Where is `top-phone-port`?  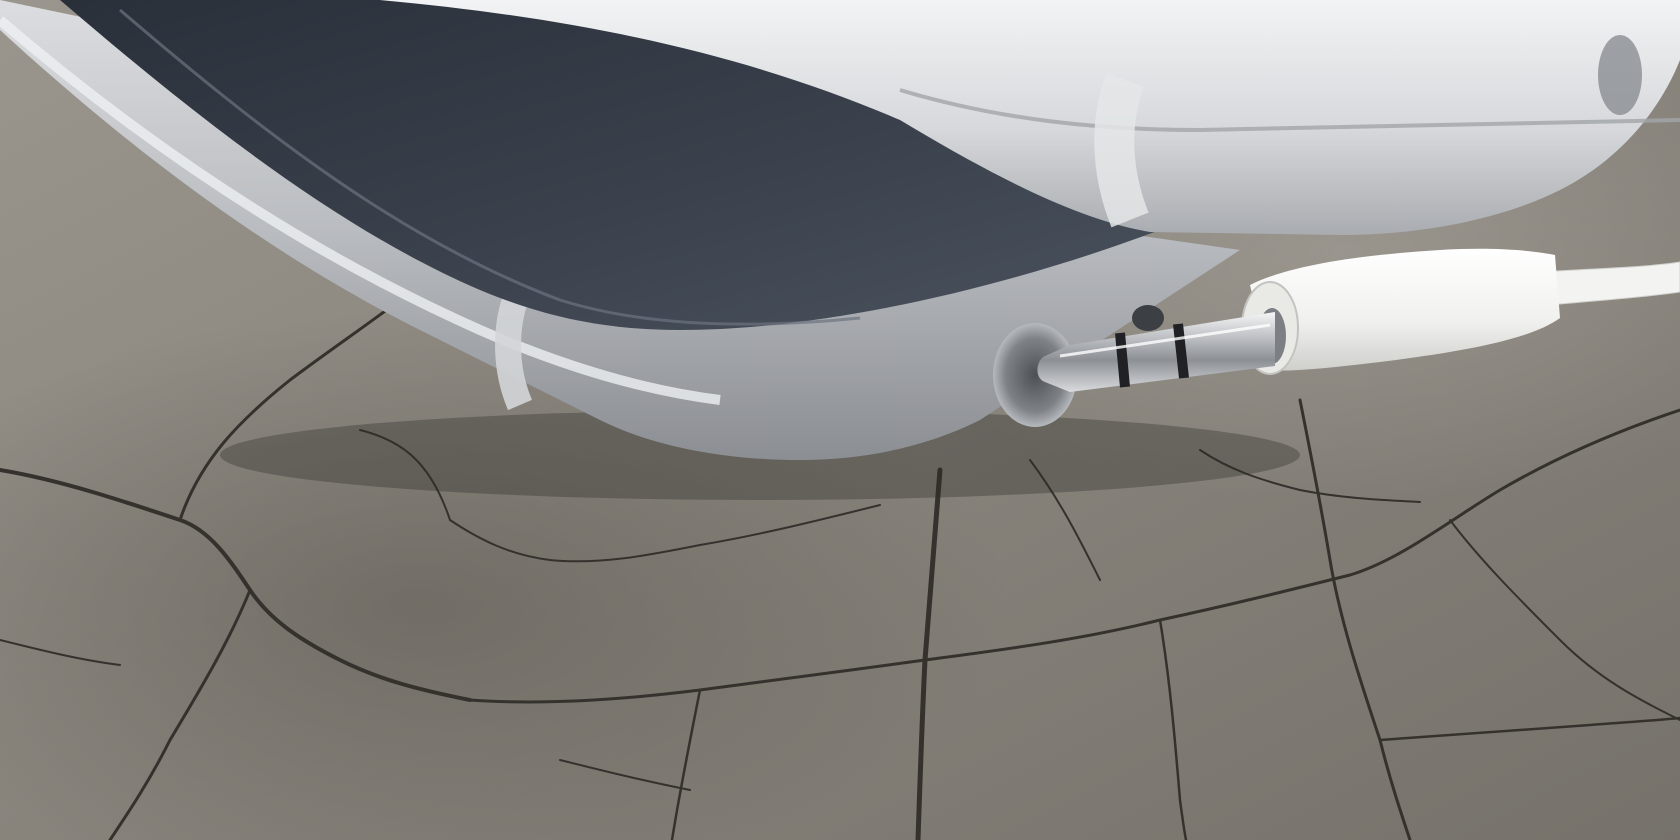
top-phone-port is located at coordinates (1620, 75).